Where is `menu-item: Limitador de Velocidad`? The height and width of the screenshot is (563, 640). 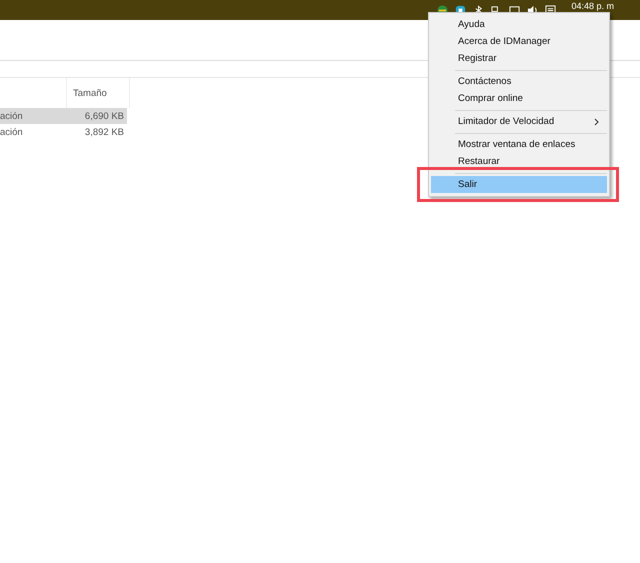 menu-item: Limitador de Velocidad is located at coordinates (519, 121).